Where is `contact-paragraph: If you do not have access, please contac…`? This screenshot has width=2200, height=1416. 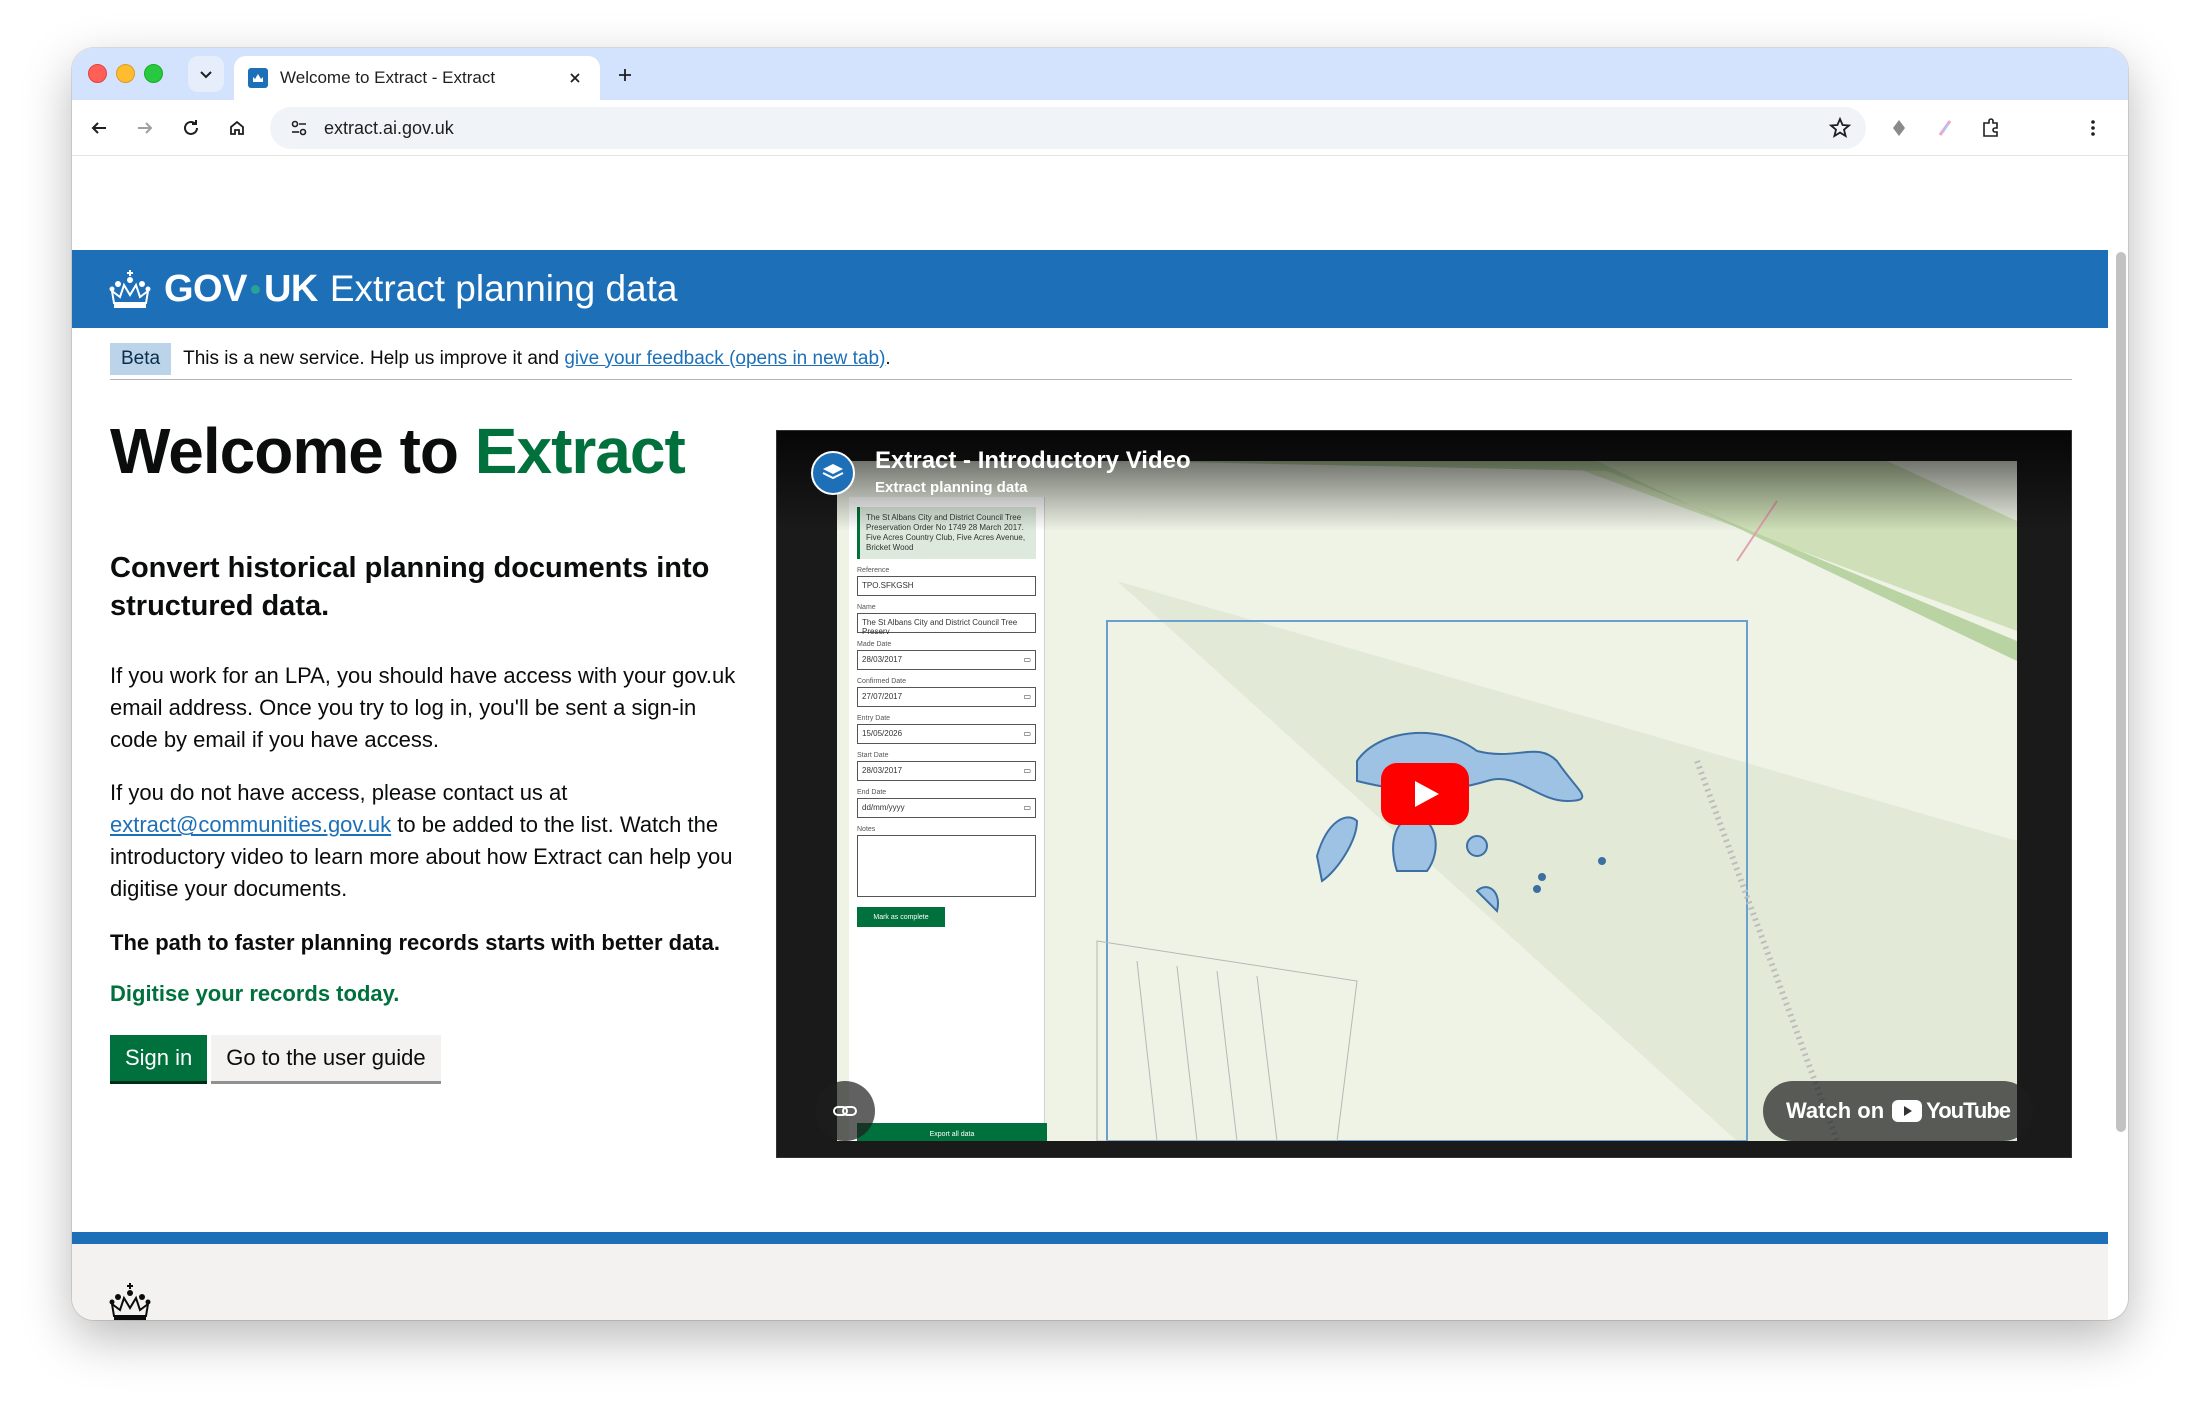 contact-paragraph: If you do not have access, please contac… is located at coordinates (430, 841).